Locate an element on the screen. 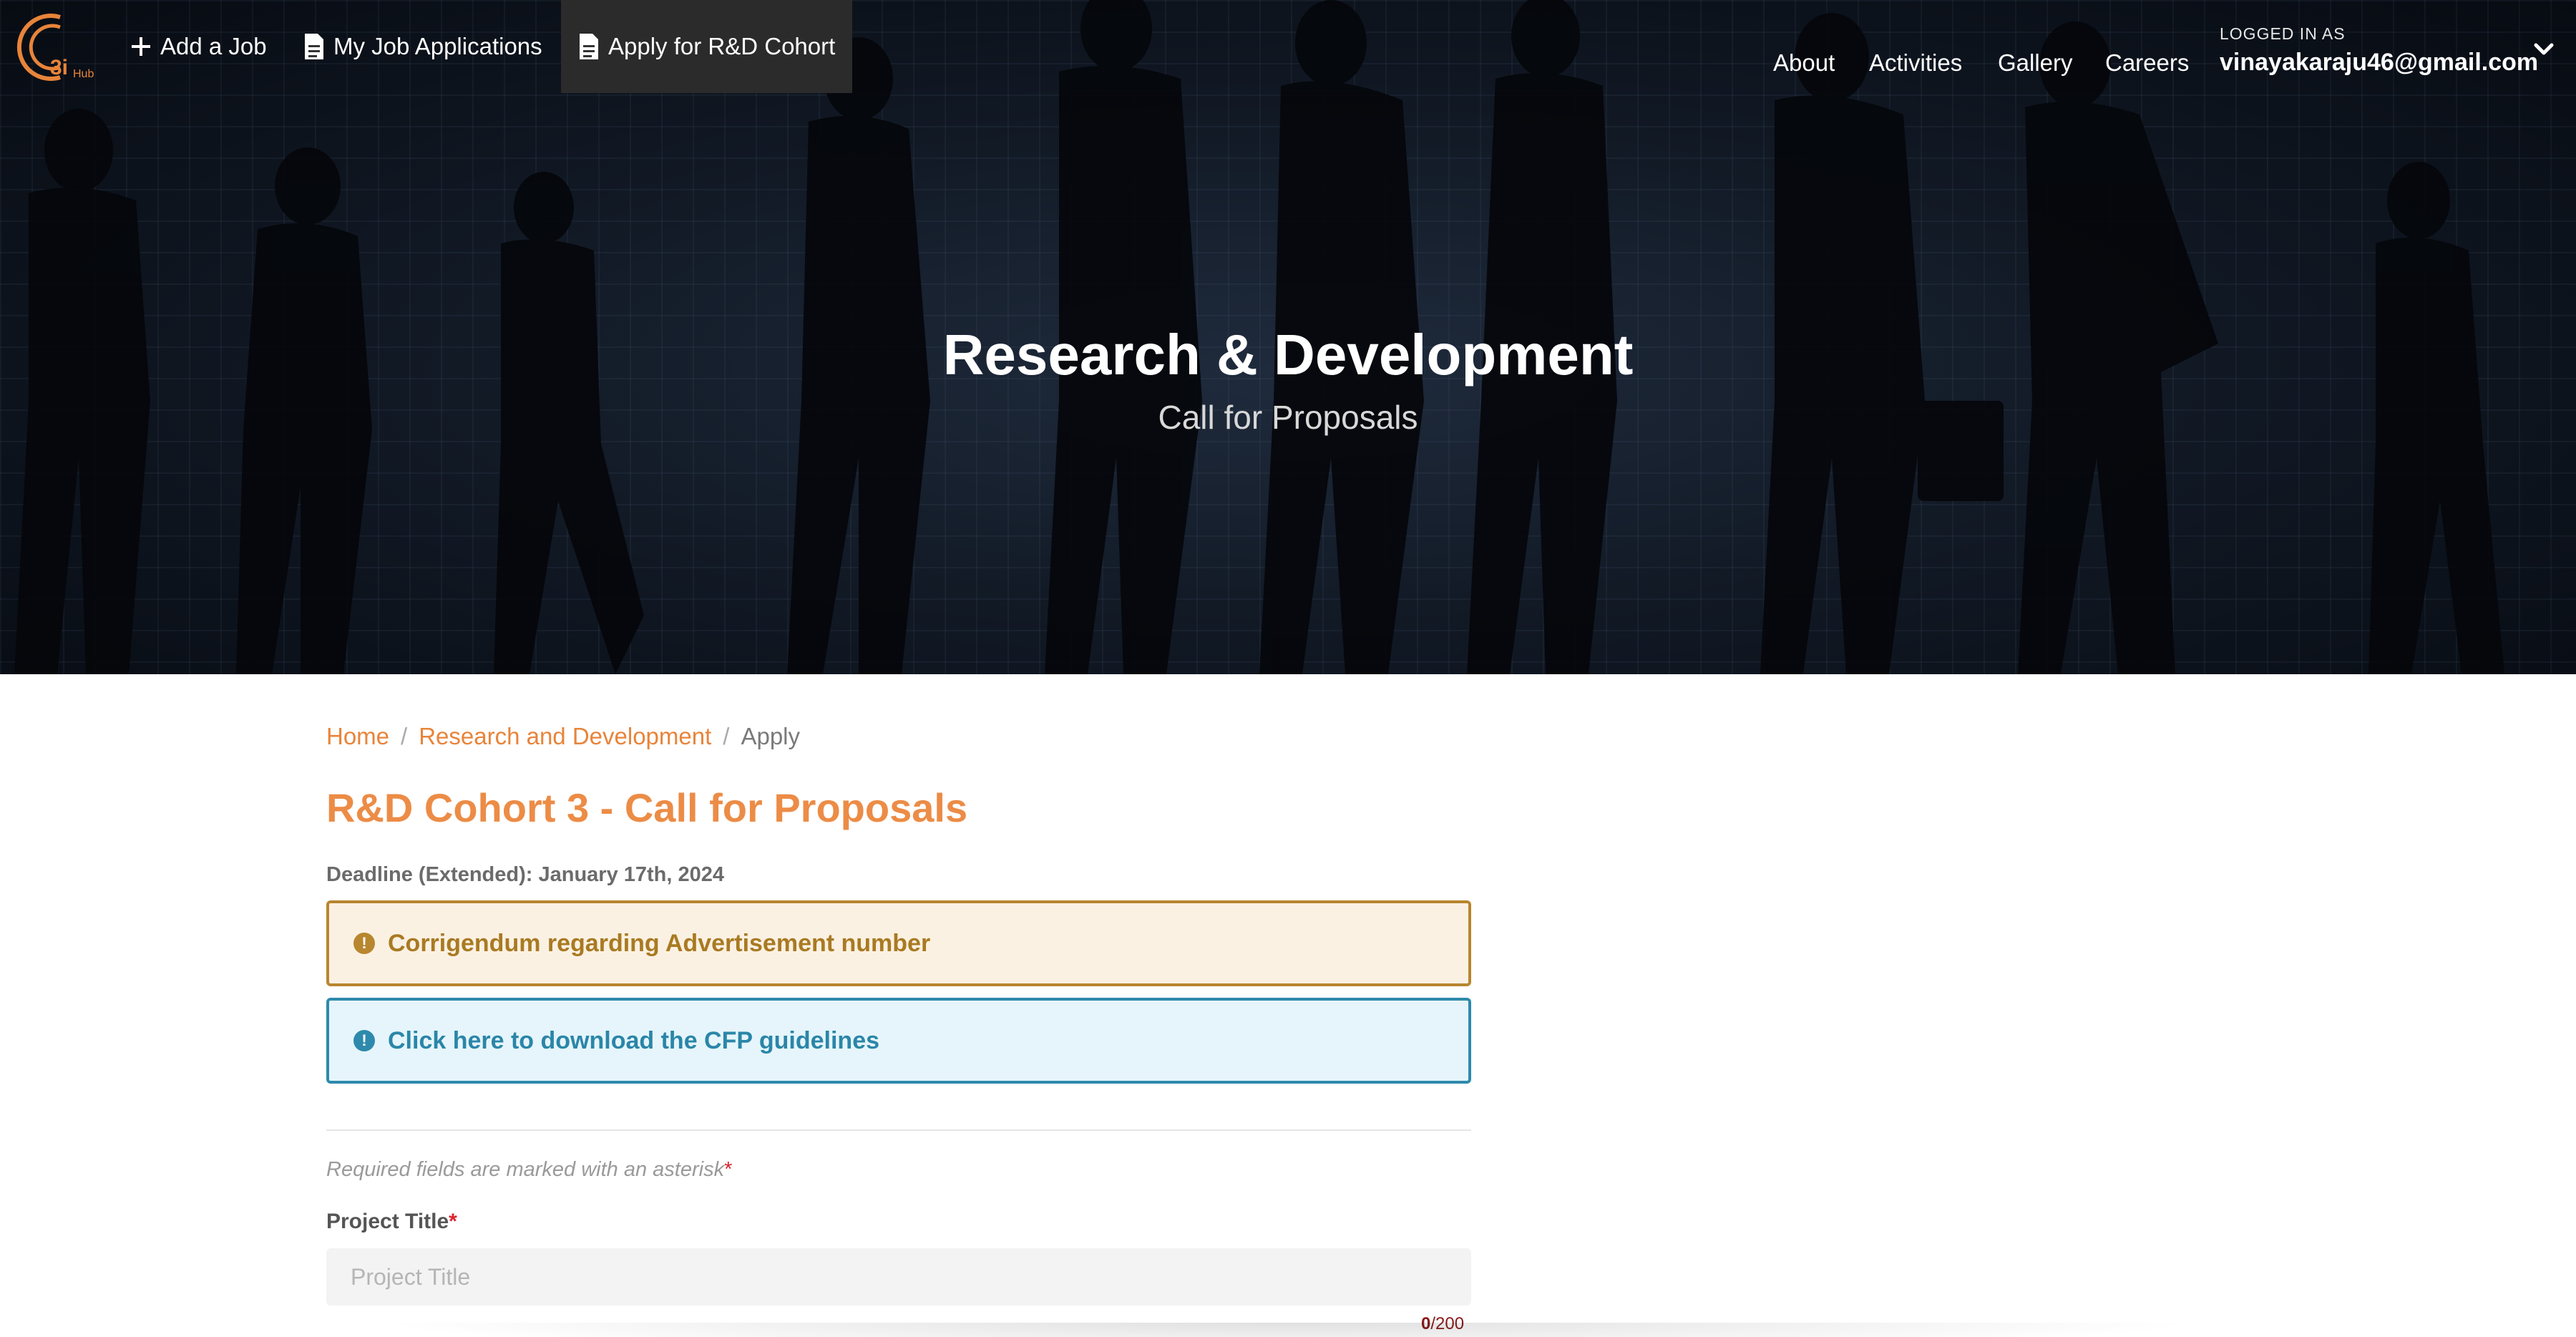  user-email: vinayakaraju46@gmail.com is located at coordinates (2379, 63).